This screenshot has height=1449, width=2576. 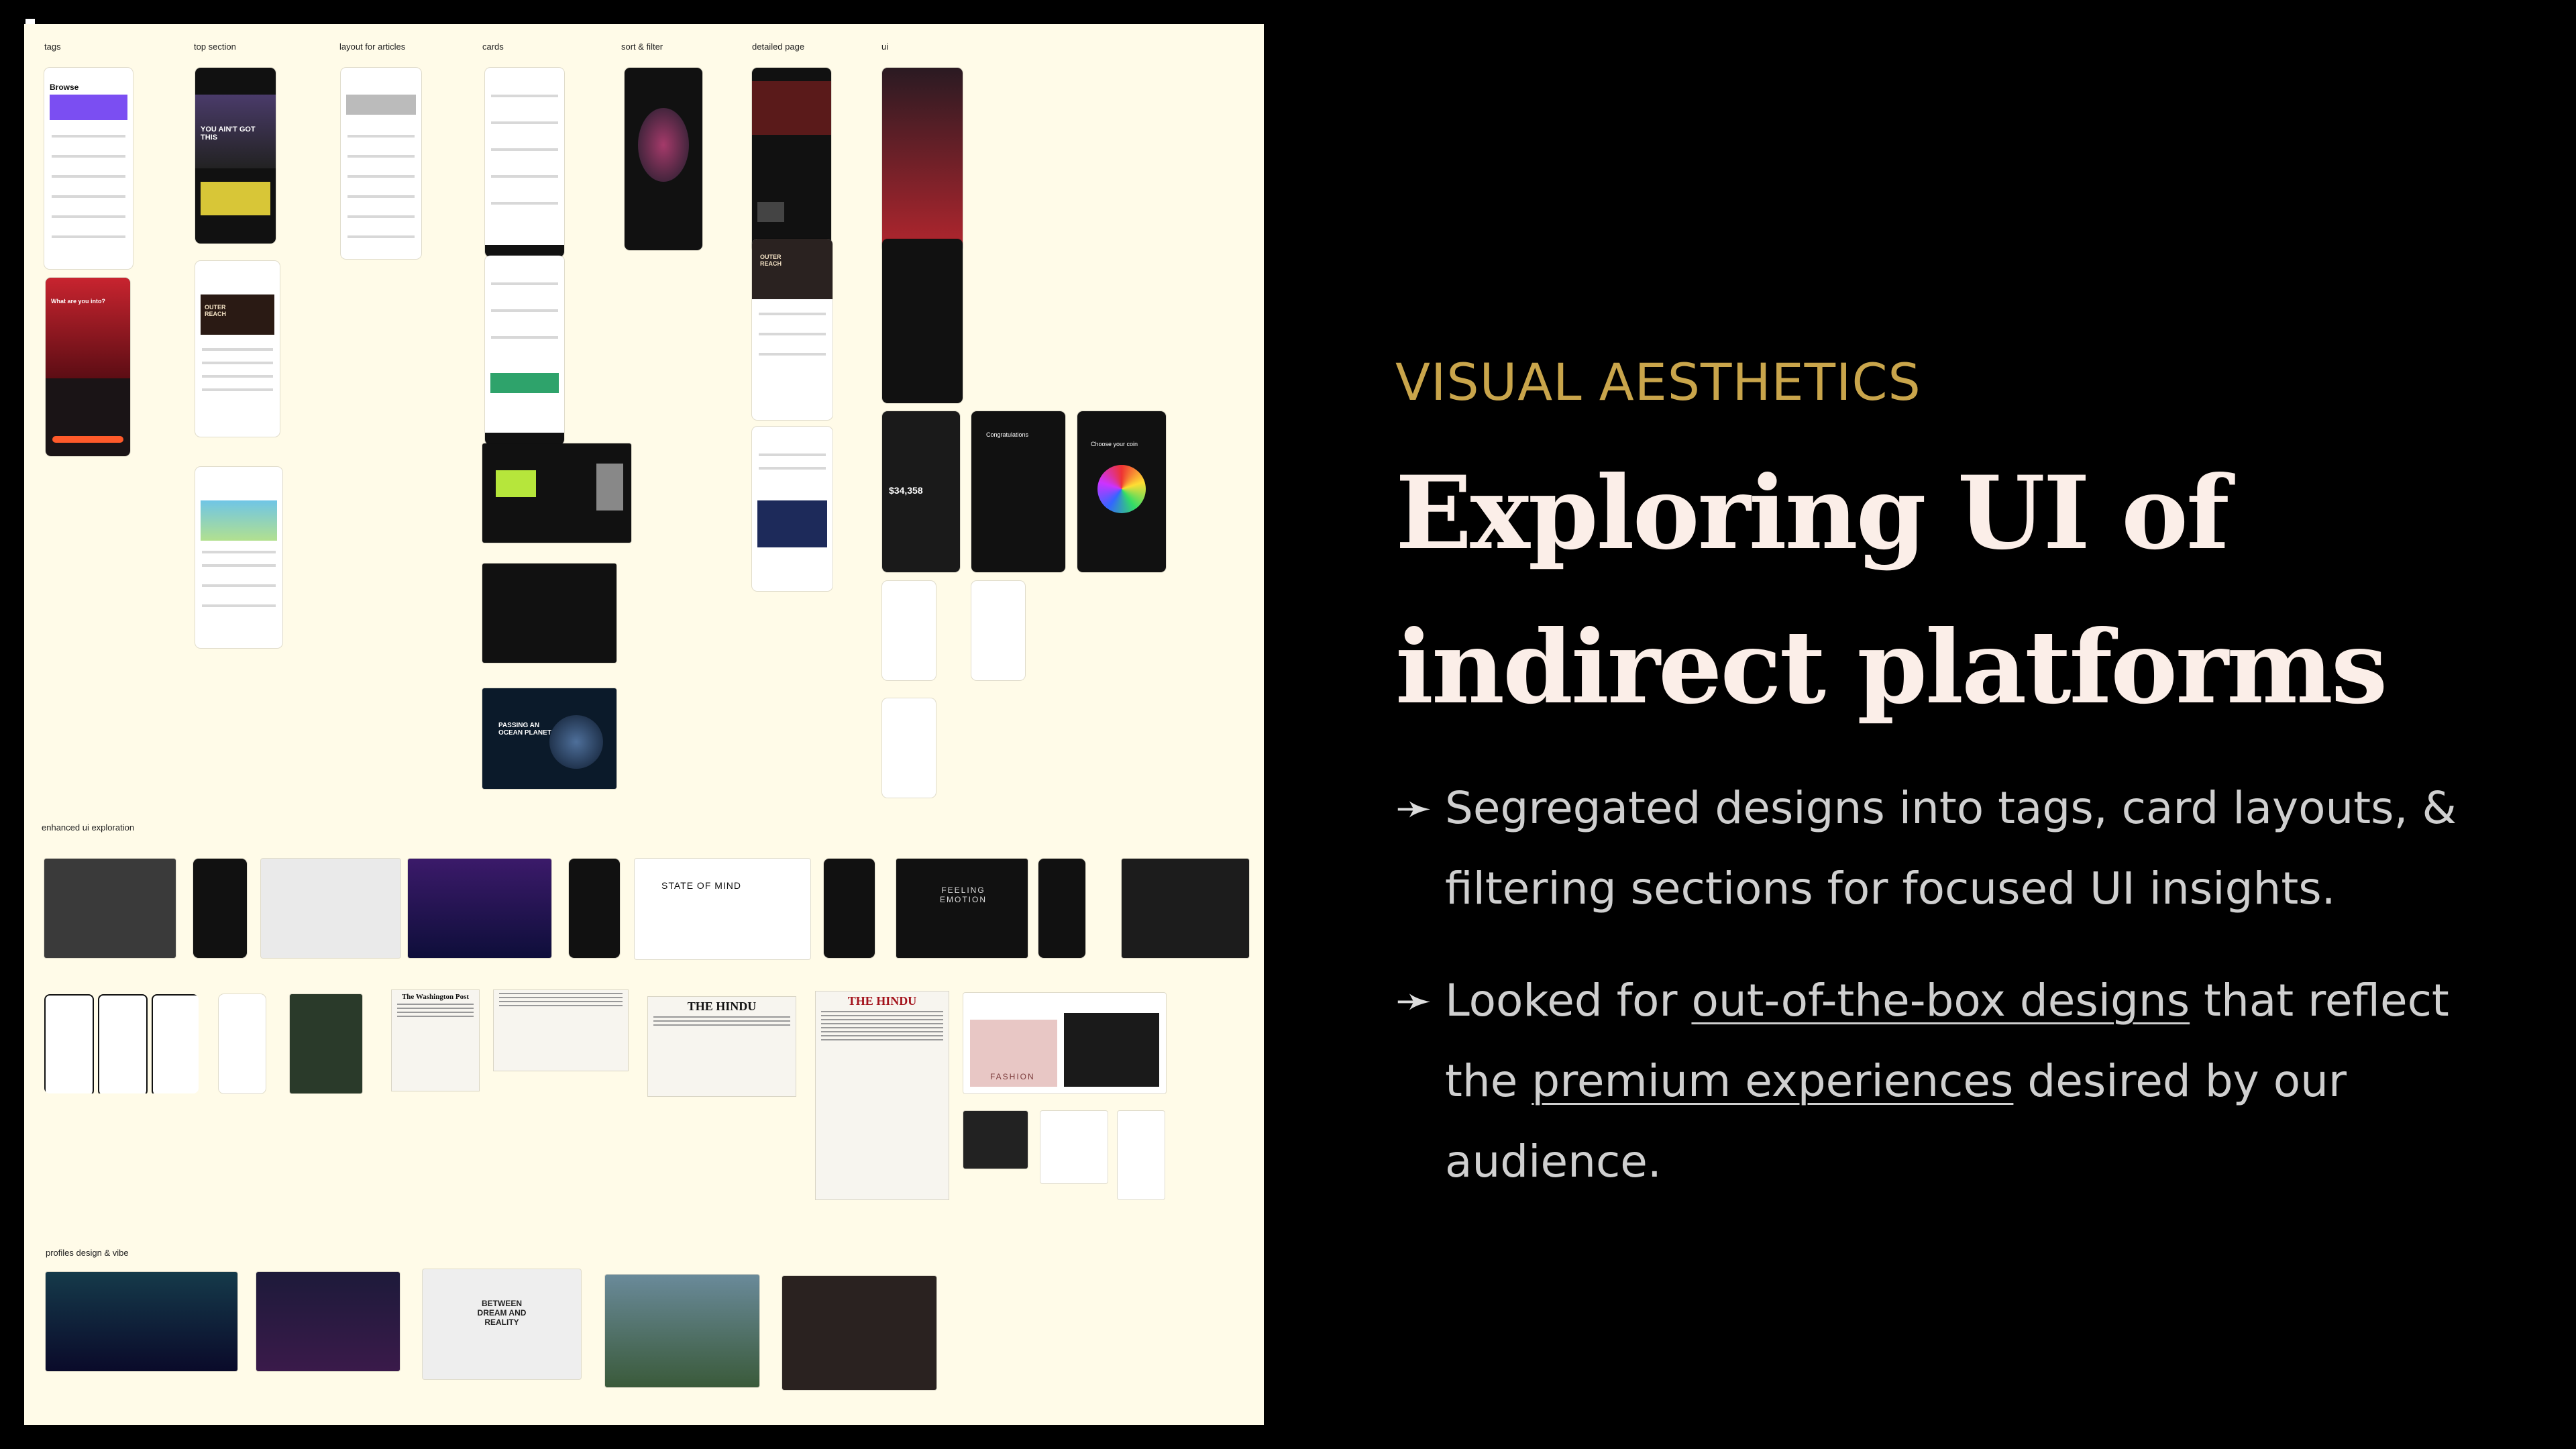 What do you see at coordinates (238, 557) in the screenshot?
I see `thumb-for-you` at bounding box center [238, 557].